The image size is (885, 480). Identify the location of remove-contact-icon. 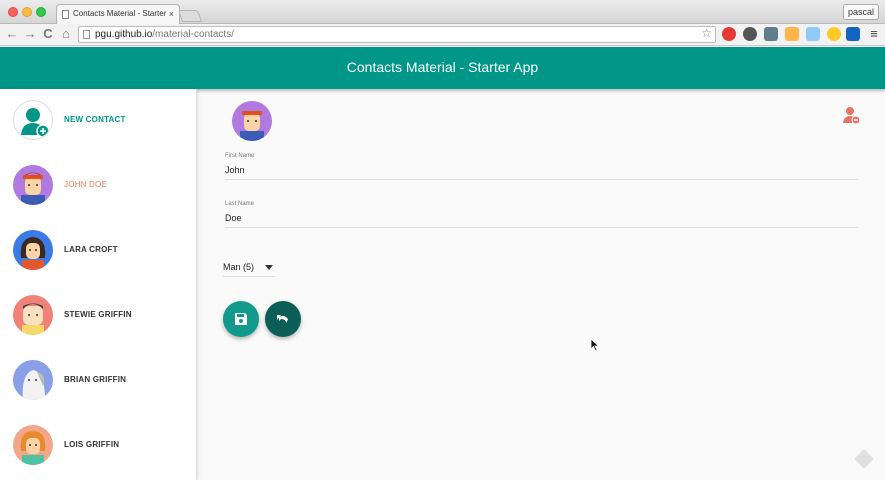
(851, 115).